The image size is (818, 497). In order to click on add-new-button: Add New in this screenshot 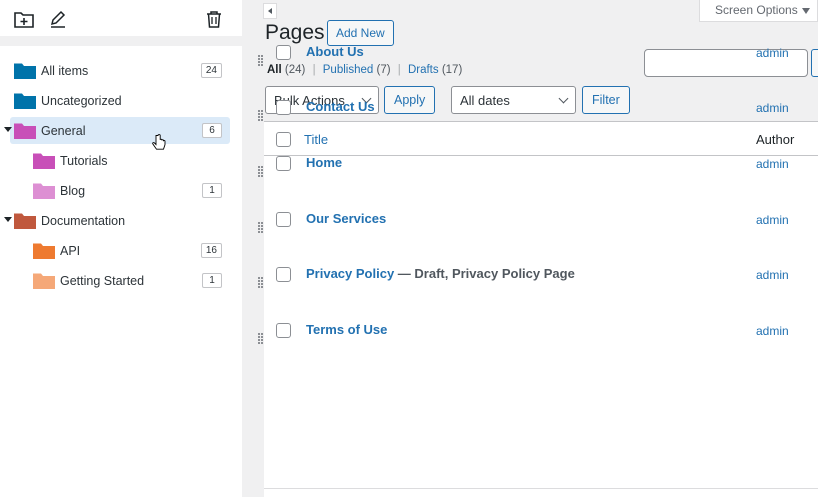, I will do `click(360, 33)`.